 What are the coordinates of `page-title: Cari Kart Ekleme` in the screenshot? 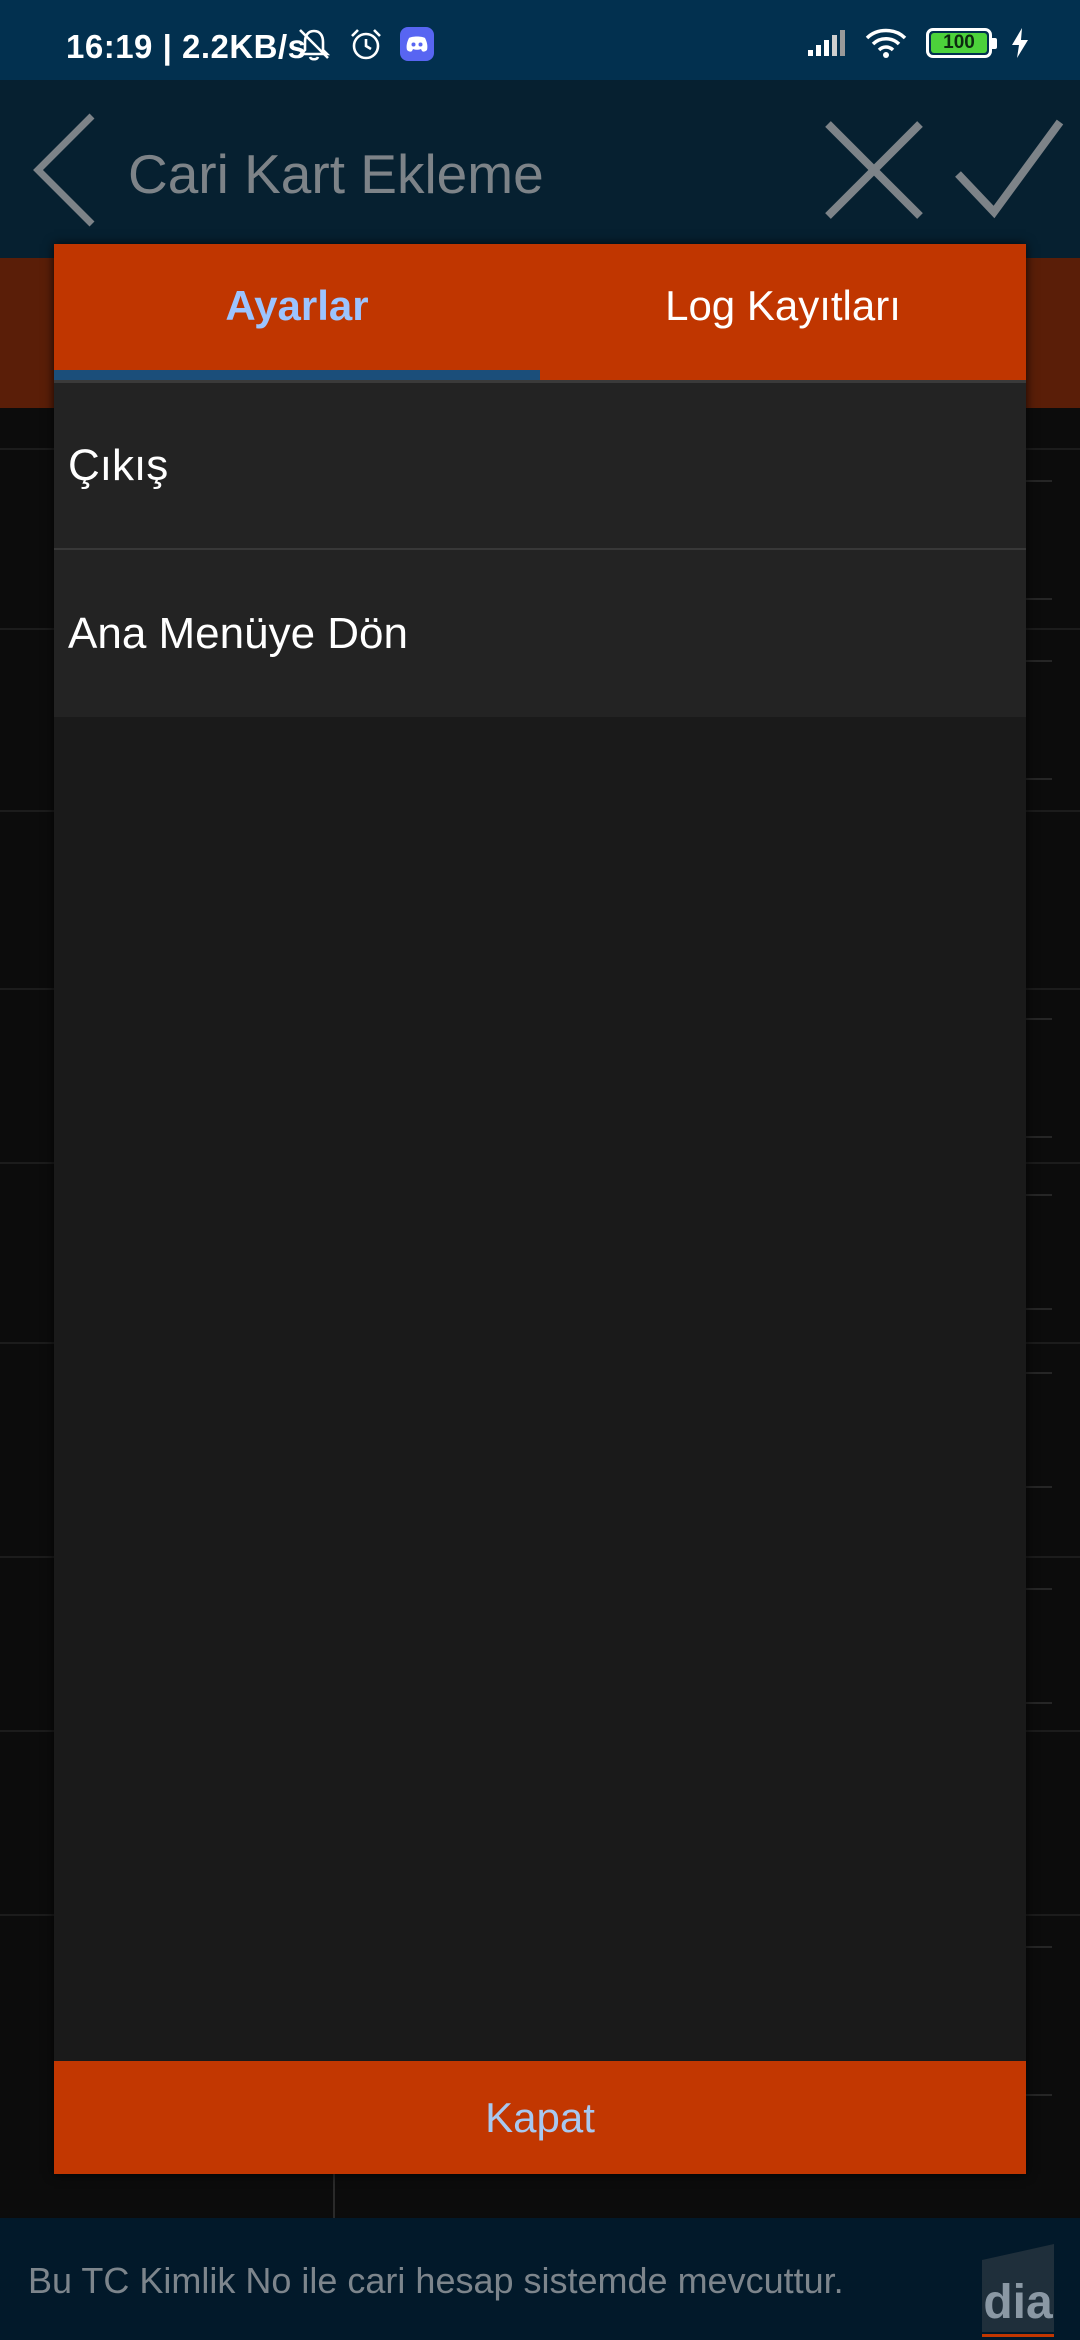 It's located at (336, 174).